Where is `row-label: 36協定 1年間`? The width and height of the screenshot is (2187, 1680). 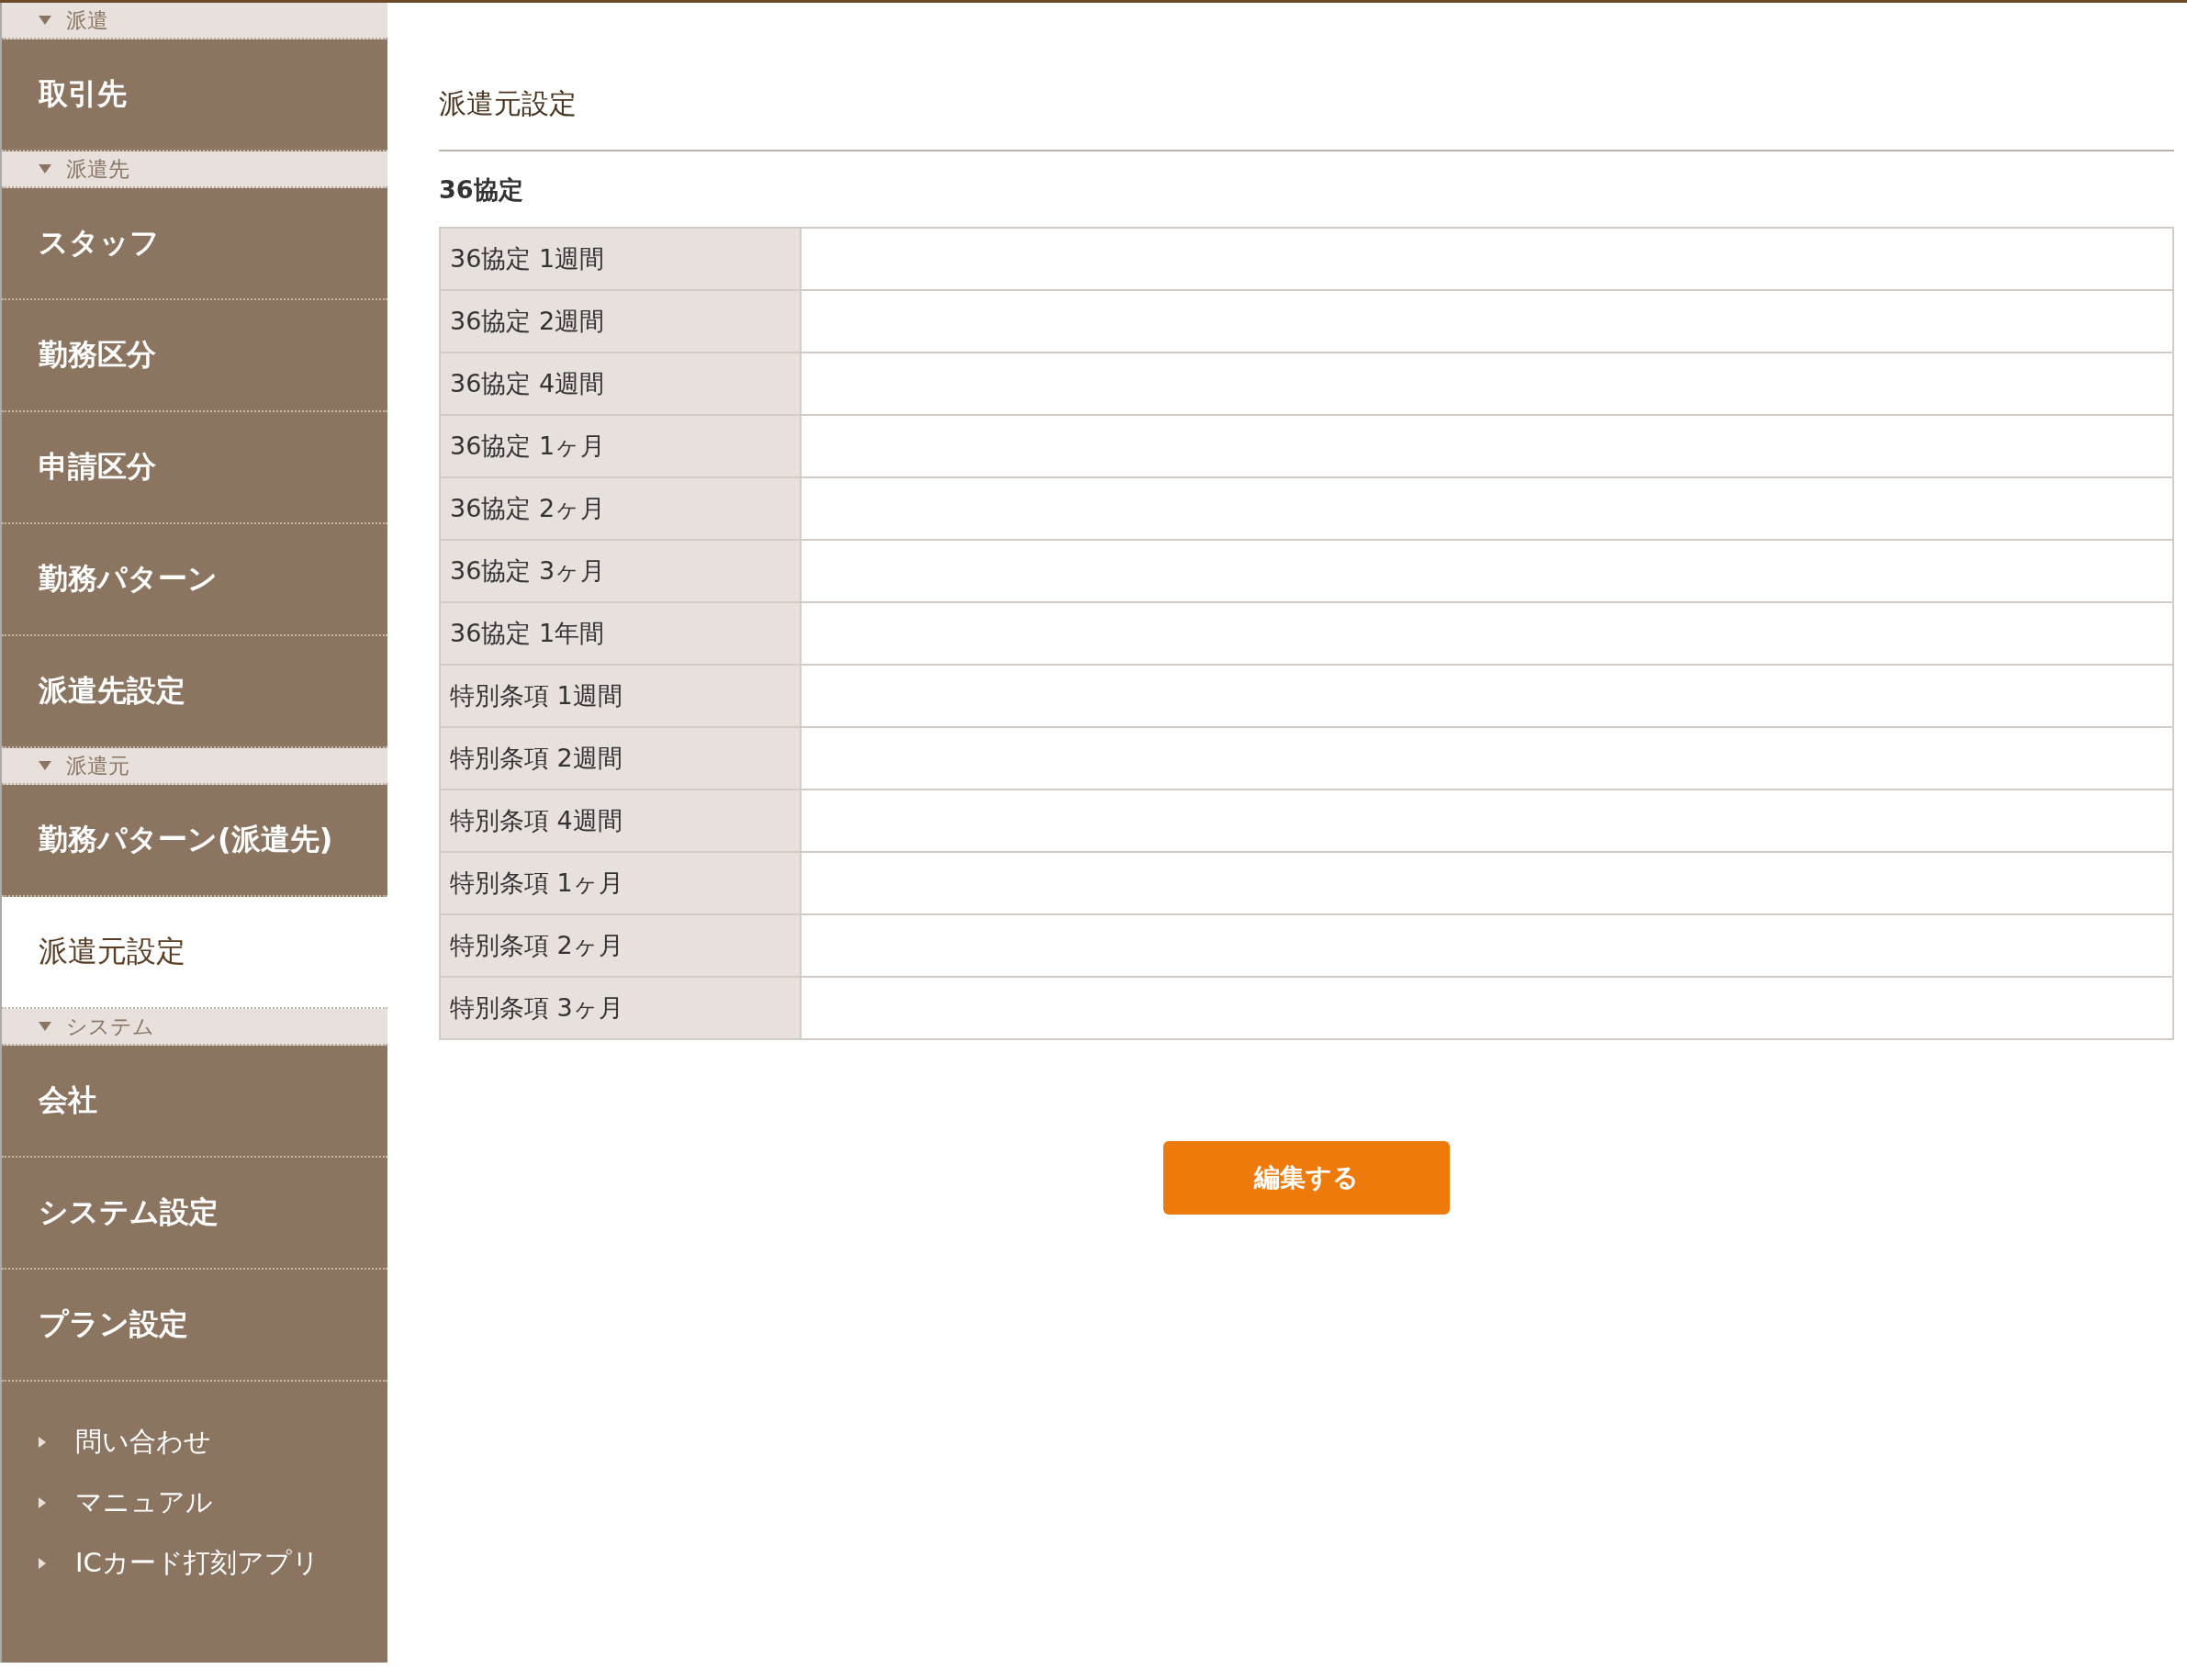
row-label: 36協定 1年間 is located at coordinates (621, 633).